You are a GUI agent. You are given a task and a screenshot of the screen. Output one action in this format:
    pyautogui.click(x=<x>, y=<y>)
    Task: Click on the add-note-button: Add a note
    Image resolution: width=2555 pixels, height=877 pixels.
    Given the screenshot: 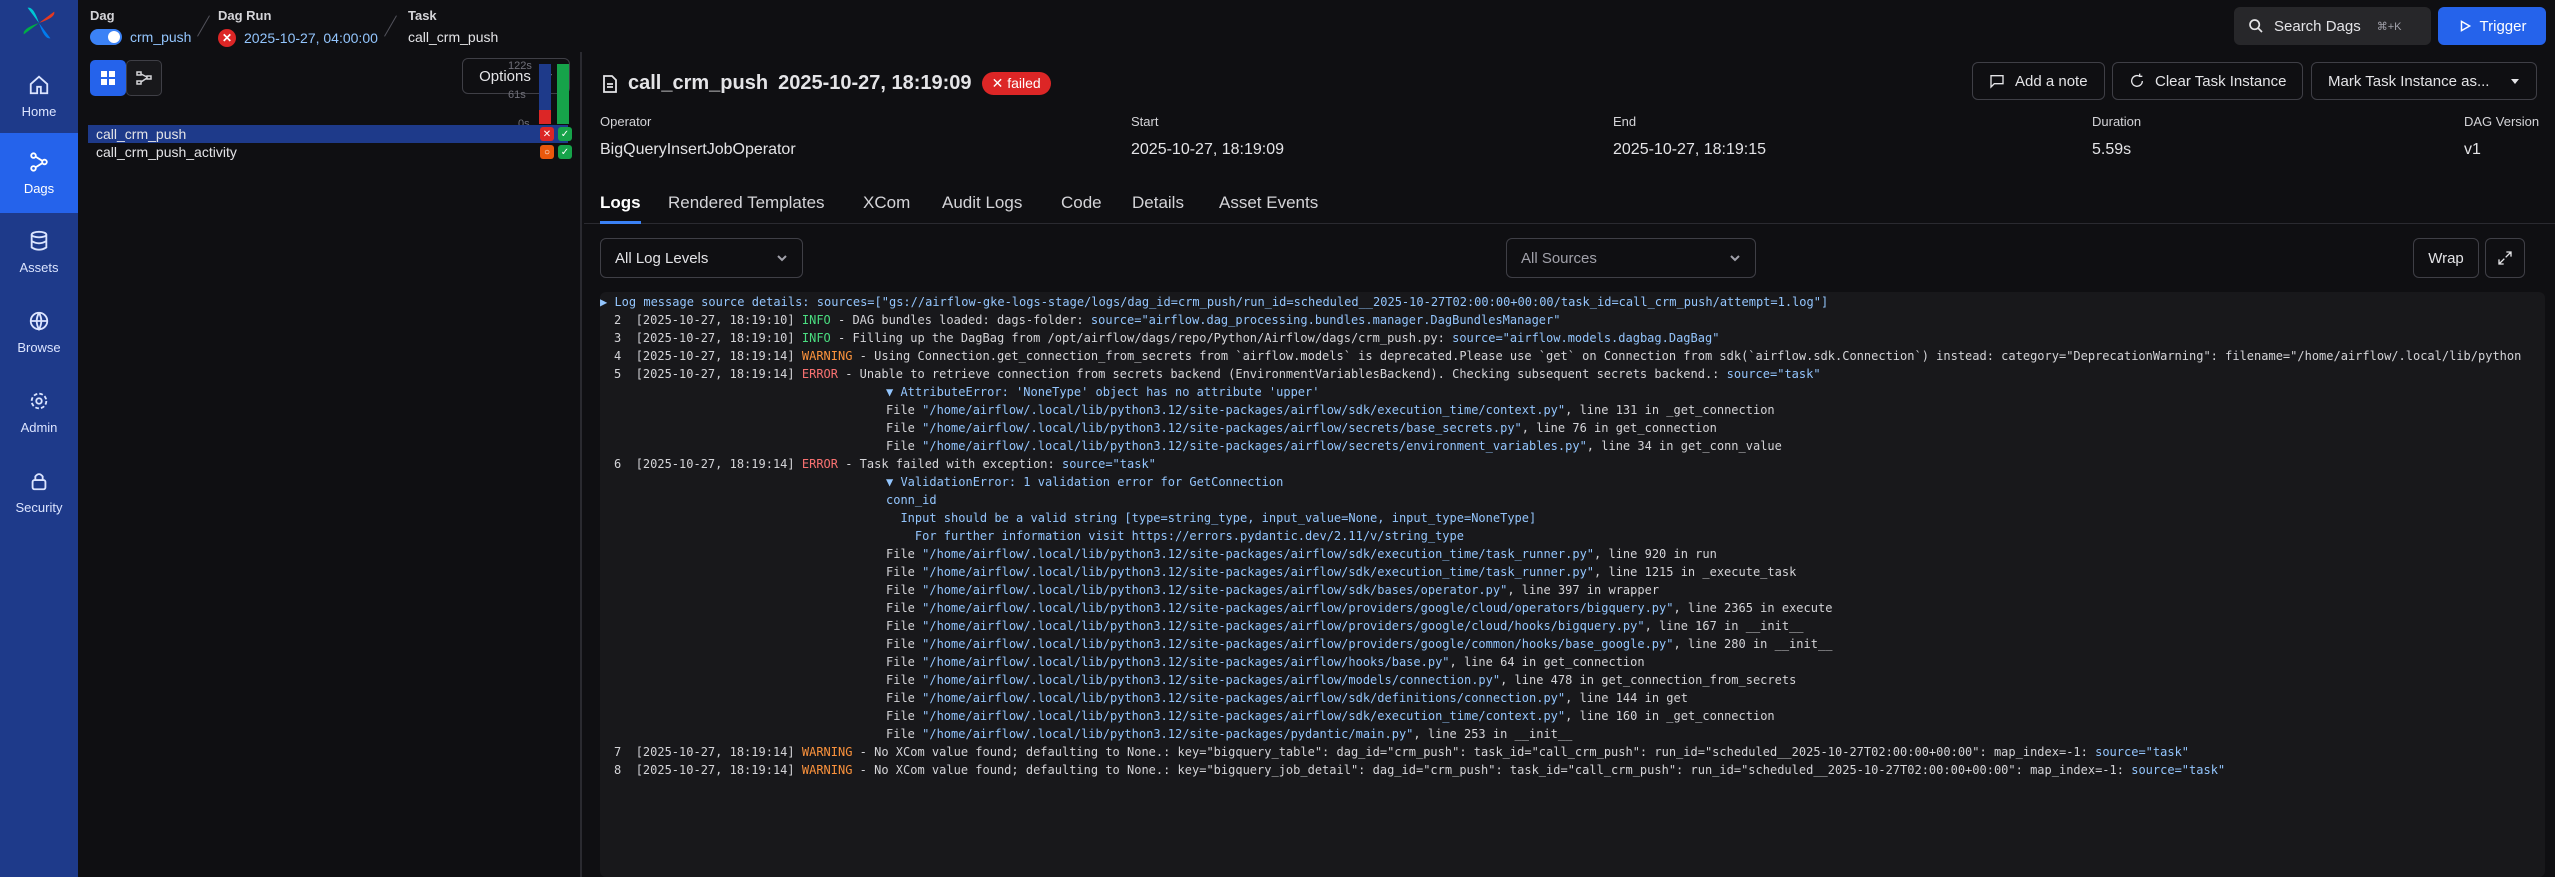 What is the action you would take?
    pyautogui.click(x=2038, y=81)
    